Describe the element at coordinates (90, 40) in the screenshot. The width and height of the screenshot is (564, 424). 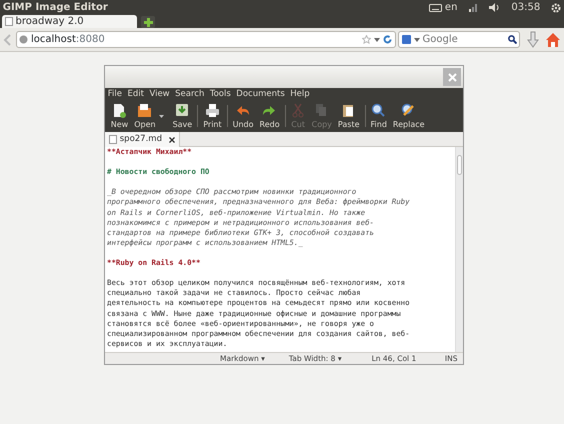
I see `url-port: :8080` at that location.